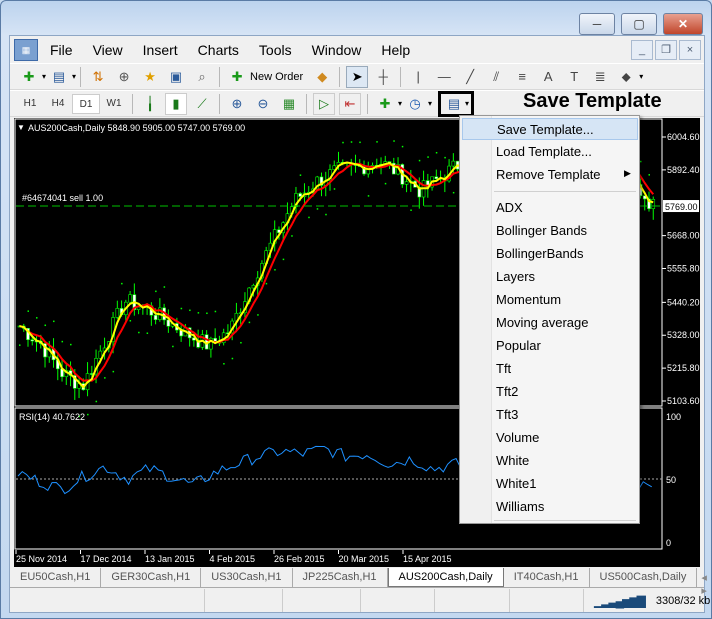 The width and height of the screenshot is (712, 619). What do you see at coordinates (364, 559) in the screenshot?
I see `date-tick: 20 Mar 2015` at bounding box center [364, 559].